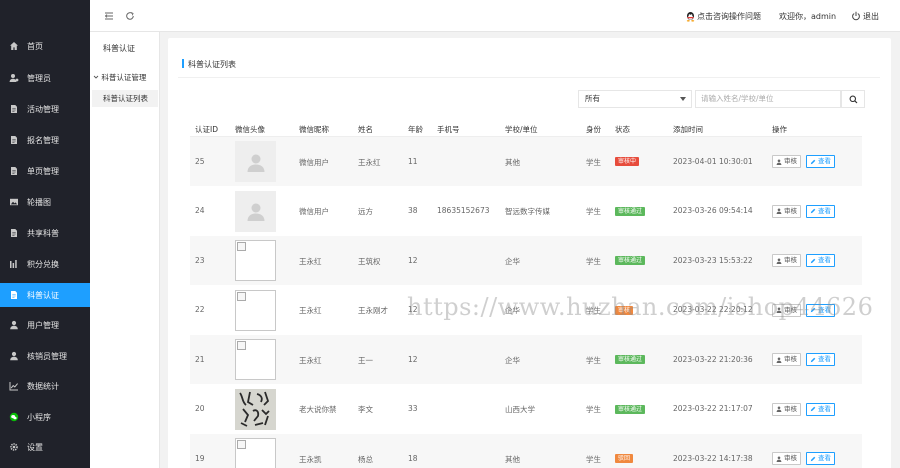 The image size is (900, 468). Describe the element at coordinates (45, 109) in the screenshot. I see `sidebar-item-2: 活动管理` at that location.